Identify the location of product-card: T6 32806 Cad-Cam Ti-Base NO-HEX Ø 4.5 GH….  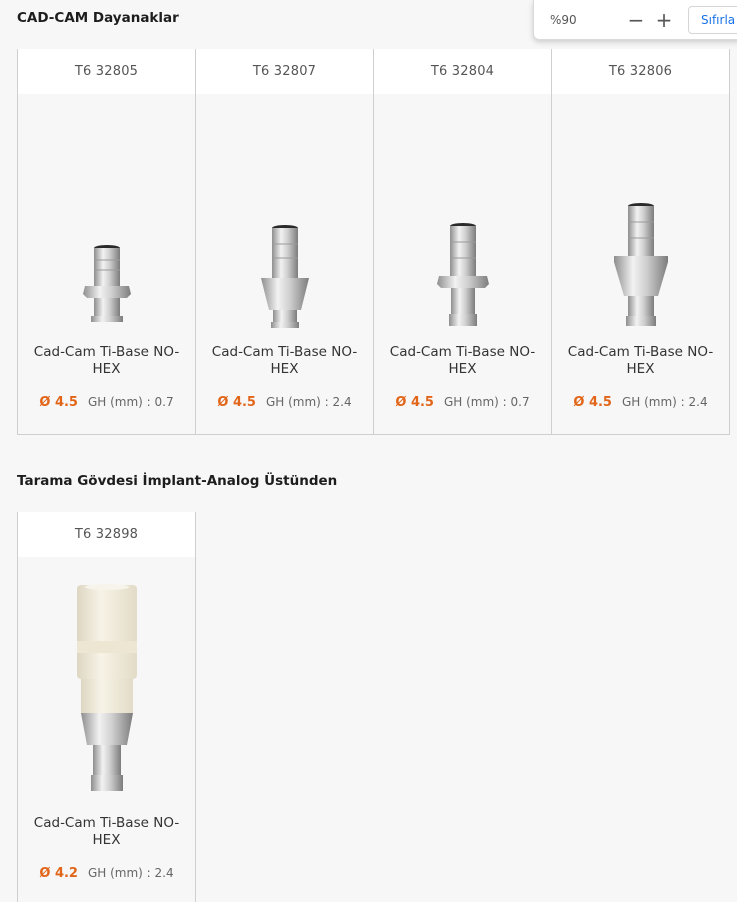
(641, 242).